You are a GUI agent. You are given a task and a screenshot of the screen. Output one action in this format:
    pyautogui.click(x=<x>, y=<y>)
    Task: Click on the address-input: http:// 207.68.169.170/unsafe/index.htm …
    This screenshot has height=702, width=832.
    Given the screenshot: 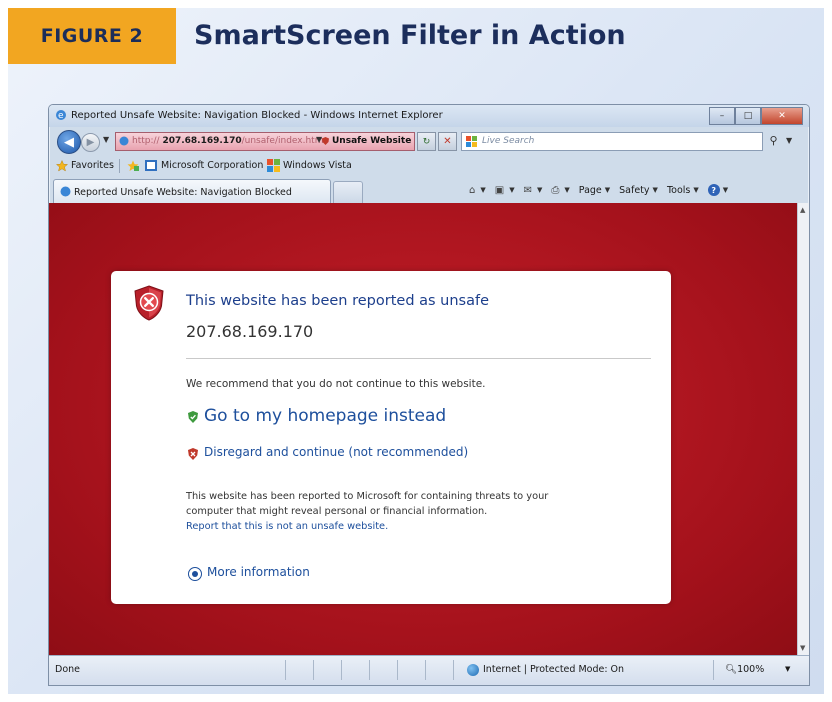 What is the action you would take?
    pyautogui.click(x=265, y=141)
    